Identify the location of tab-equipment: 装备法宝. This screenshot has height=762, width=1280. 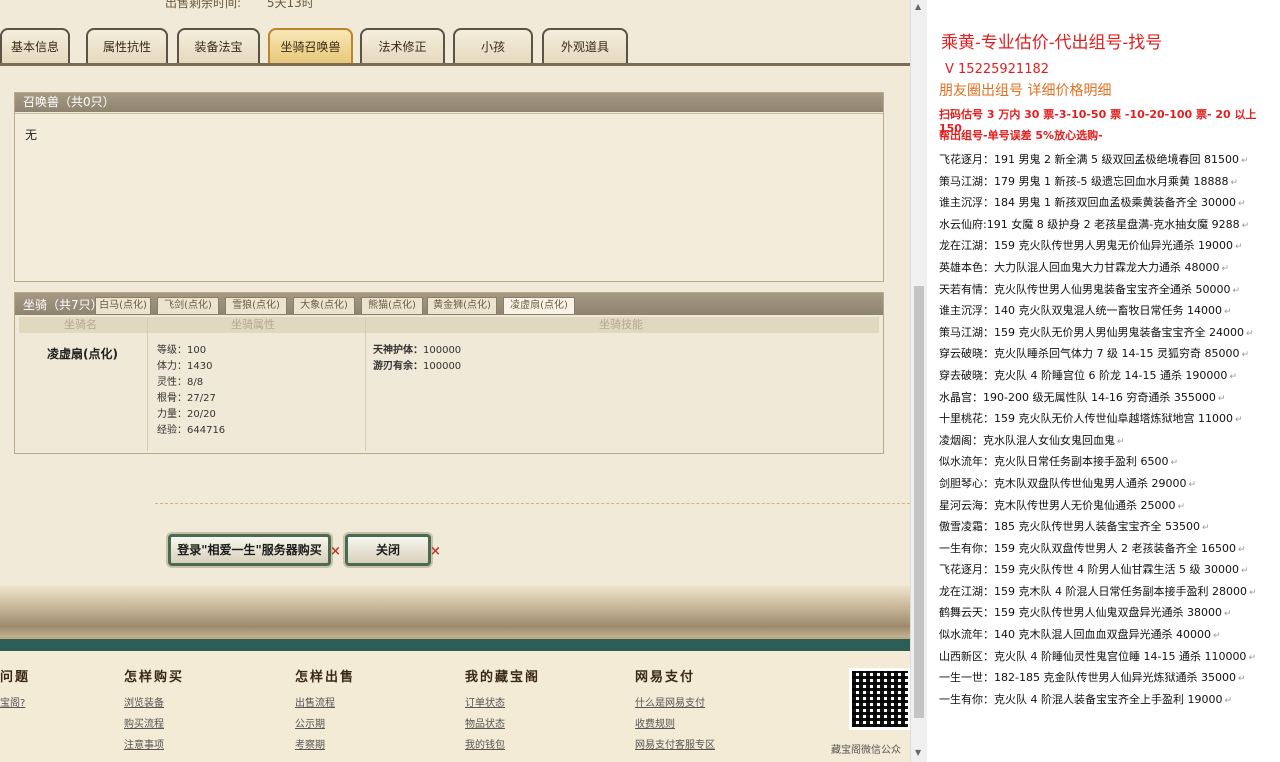
(218, 46).